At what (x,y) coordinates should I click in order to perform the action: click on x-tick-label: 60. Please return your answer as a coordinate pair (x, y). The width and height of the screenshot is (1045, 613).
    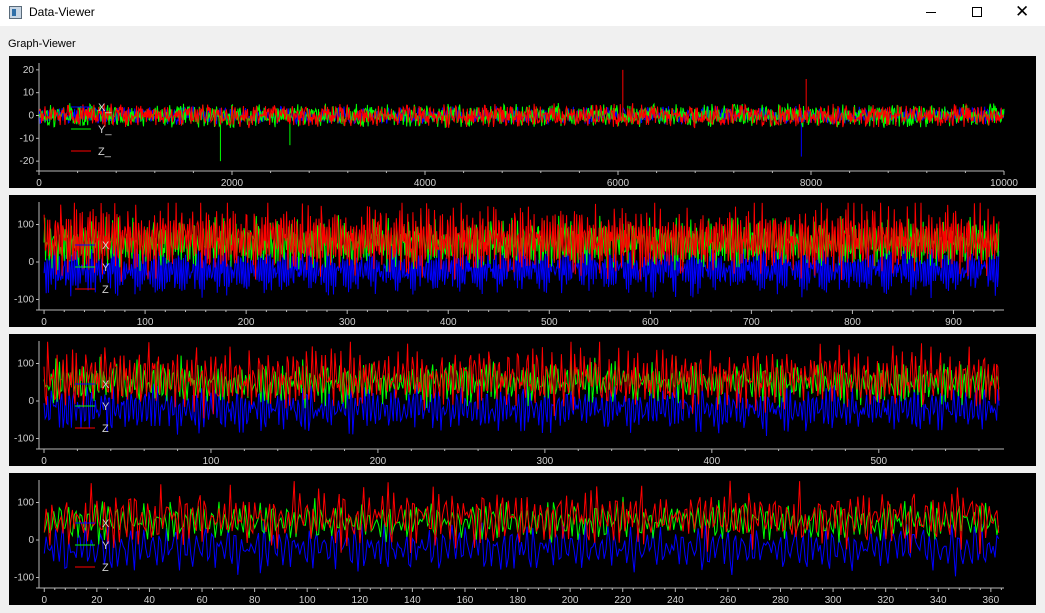
    Looking at the image, I should click on (202, 600).